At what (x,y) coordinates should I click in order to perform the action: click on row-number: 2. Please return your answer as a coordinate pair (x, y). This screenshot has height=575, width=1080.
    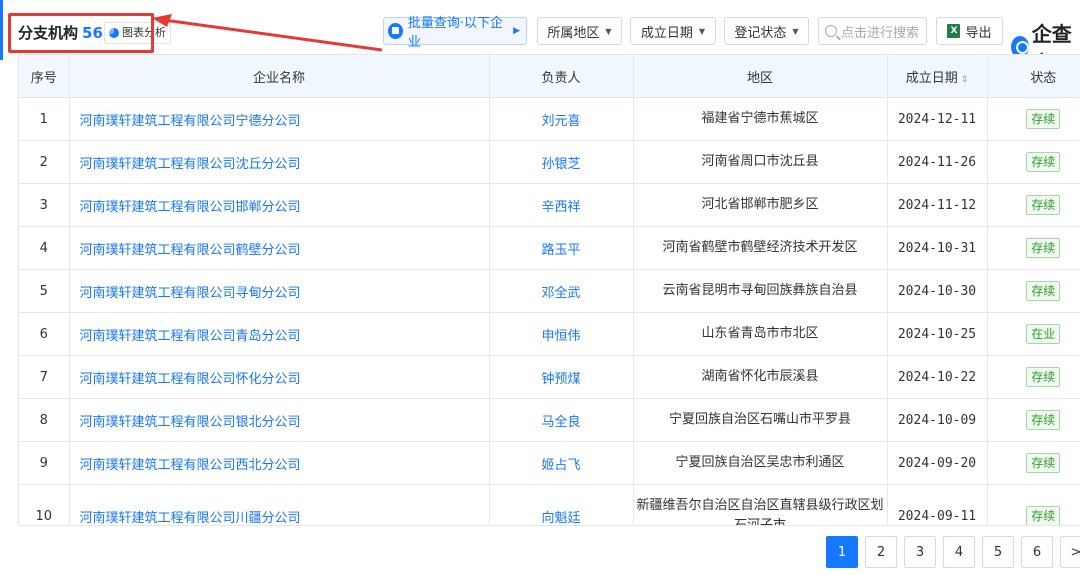
    Looking at the image, I should click on (44, 162).